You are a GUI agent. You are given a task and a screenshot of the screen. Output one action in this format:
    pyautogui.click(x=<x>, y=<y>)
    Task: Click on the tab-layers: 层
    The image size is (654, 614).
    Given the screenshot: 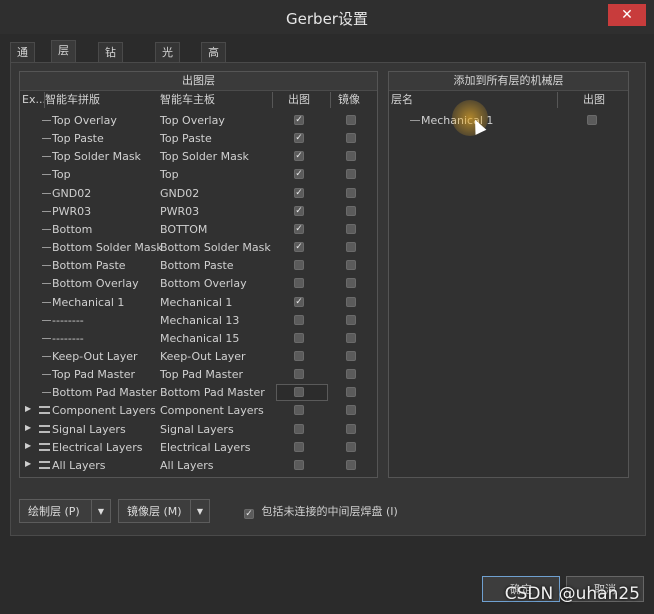 What is the action you would take?
    pyautogui.click(x=63, y=51)
    